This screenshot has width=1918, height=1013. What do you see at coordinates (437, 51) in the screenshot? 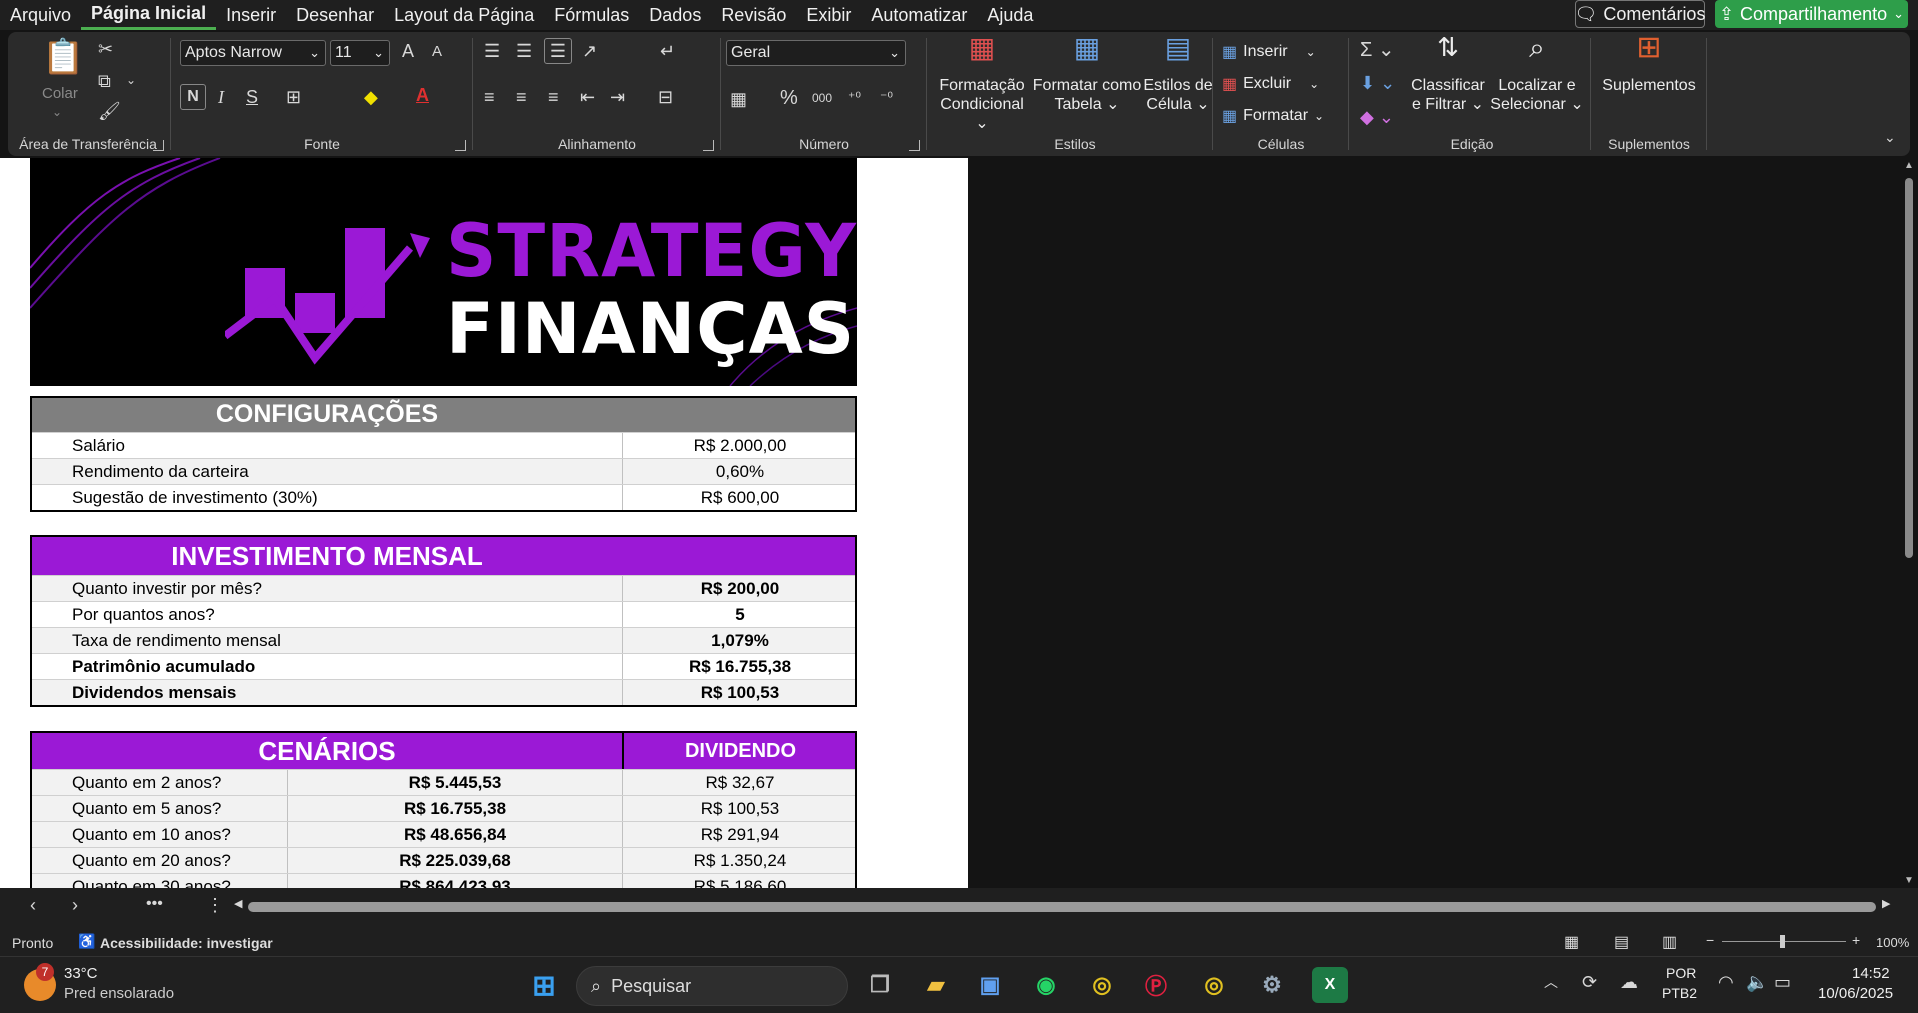
I see `shrink-font-icon: A` at bounding box center [437, 51].